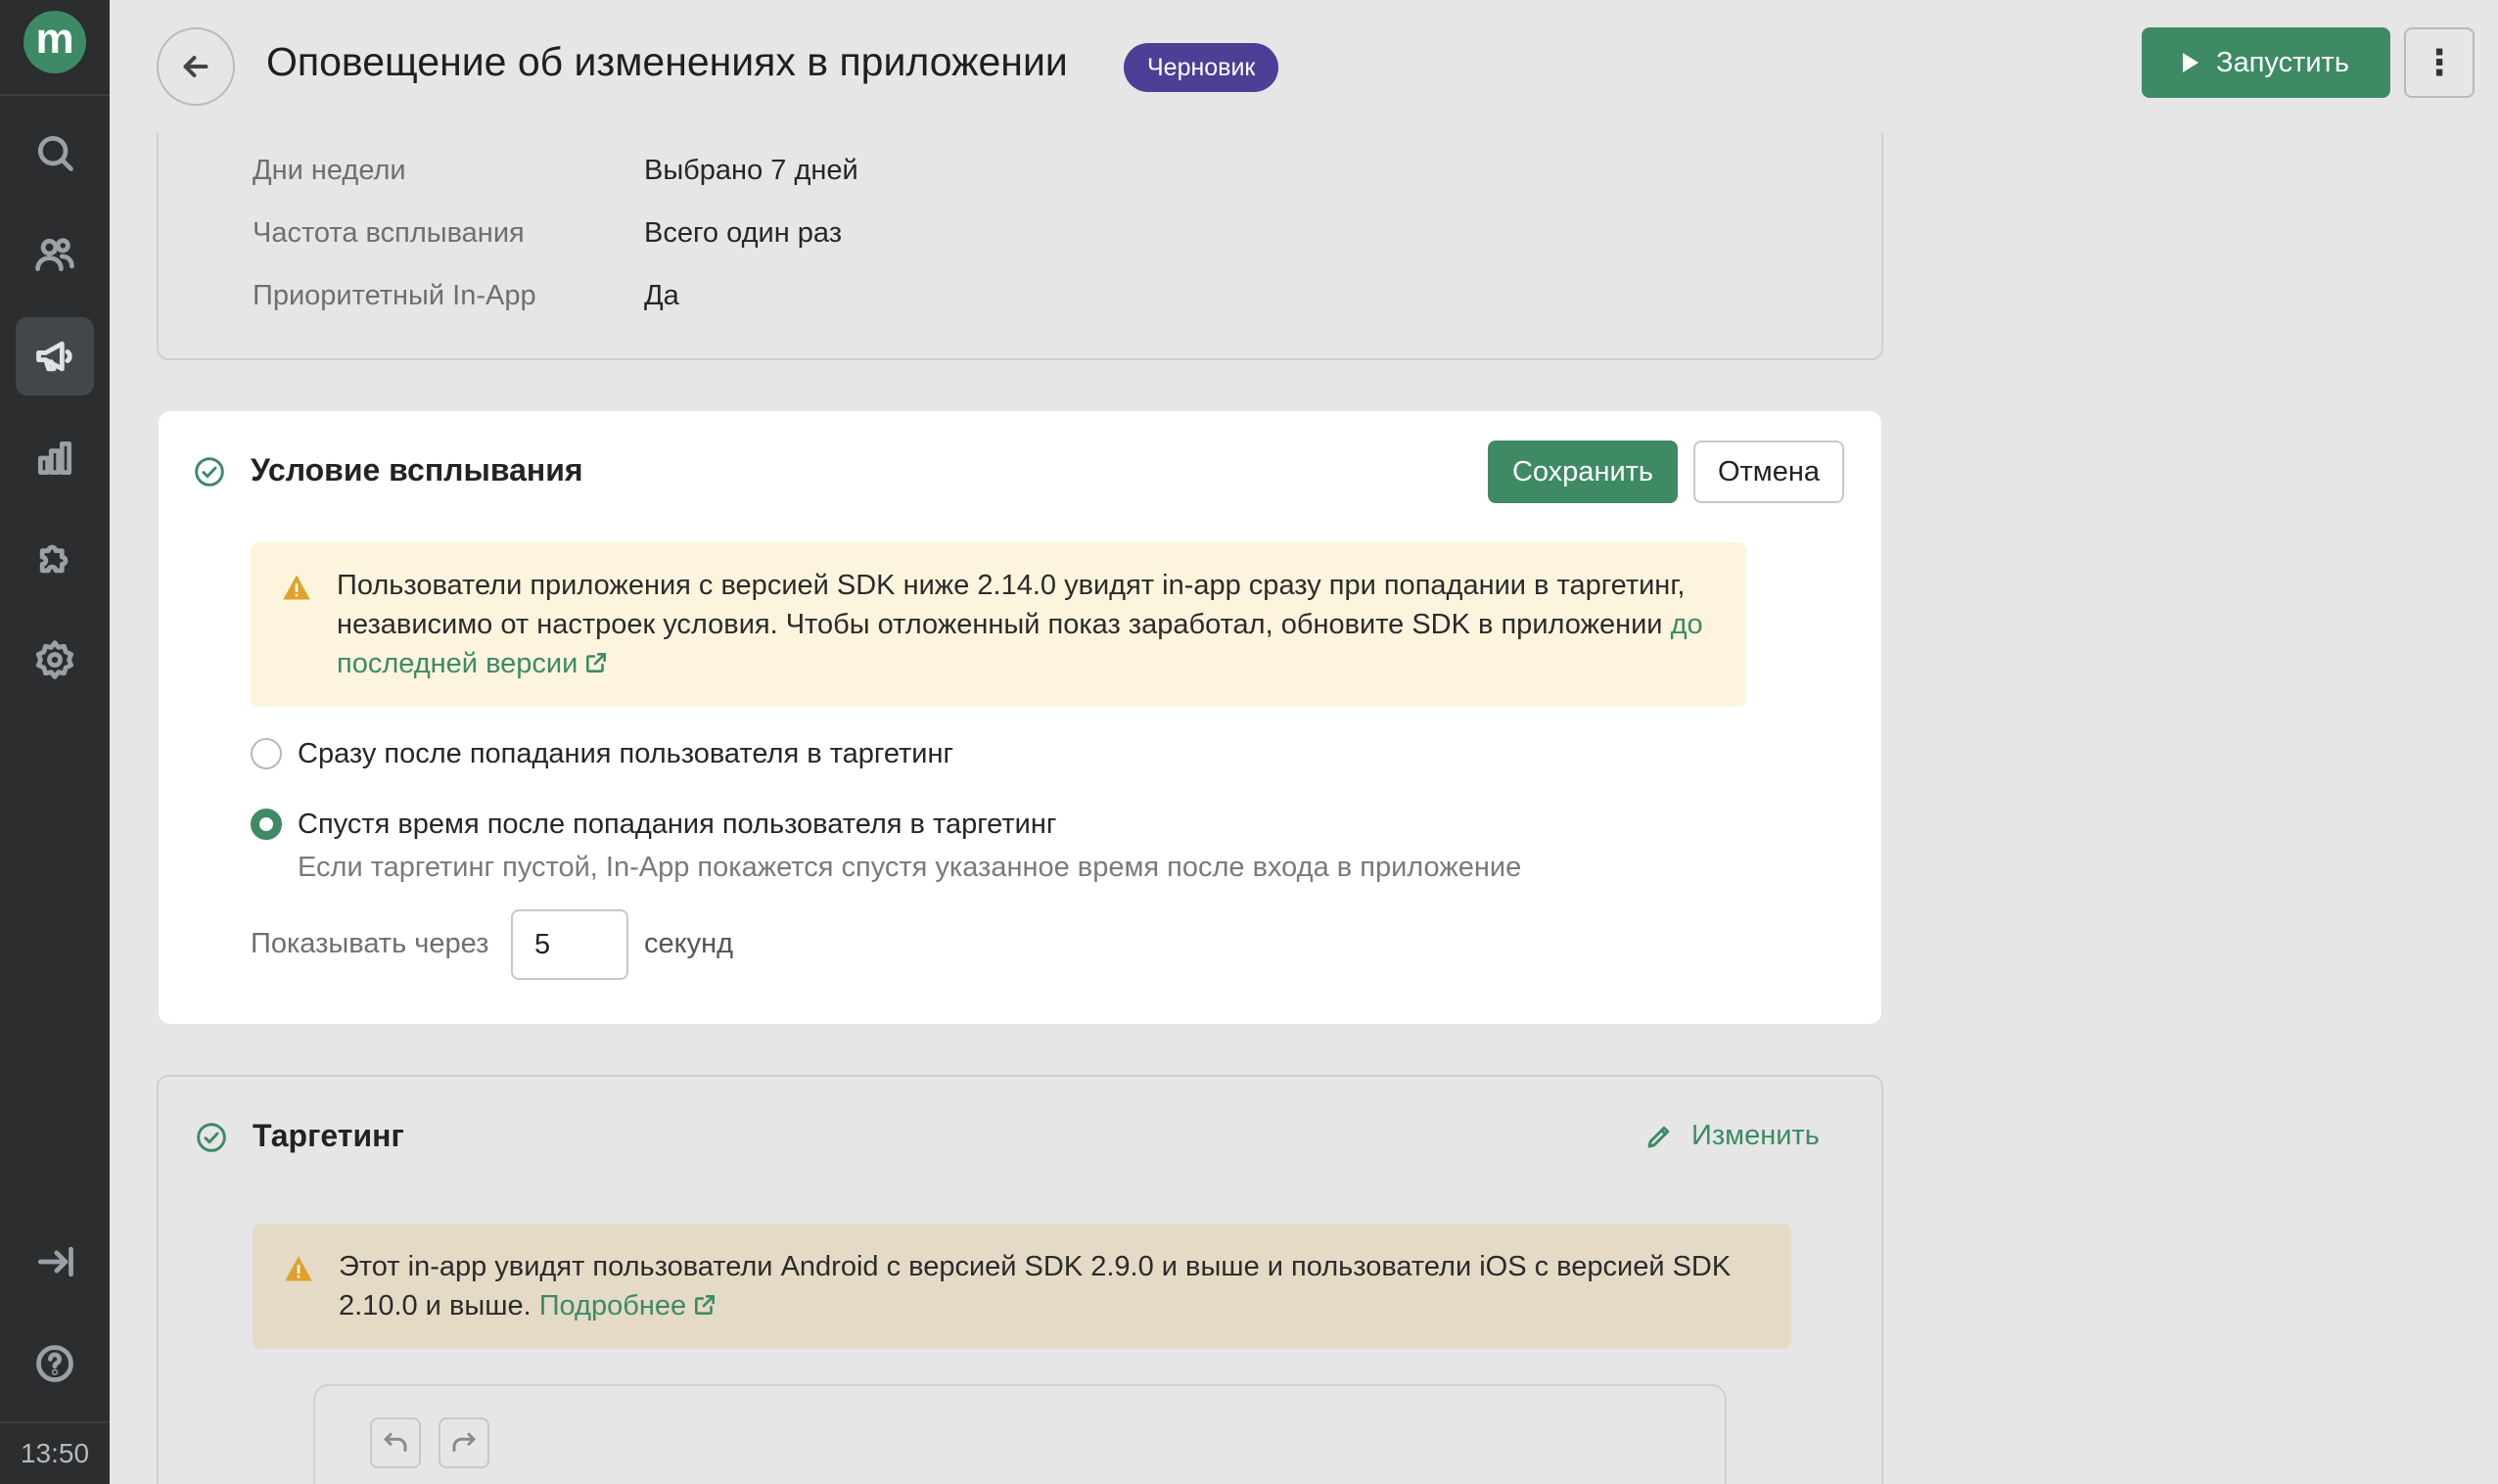 The image size is (2498, 1484). What do you see at coordinates (743, 233) in the screenshot?
I see `summary-value: Всего один раз` at bounding box center [743, 233].